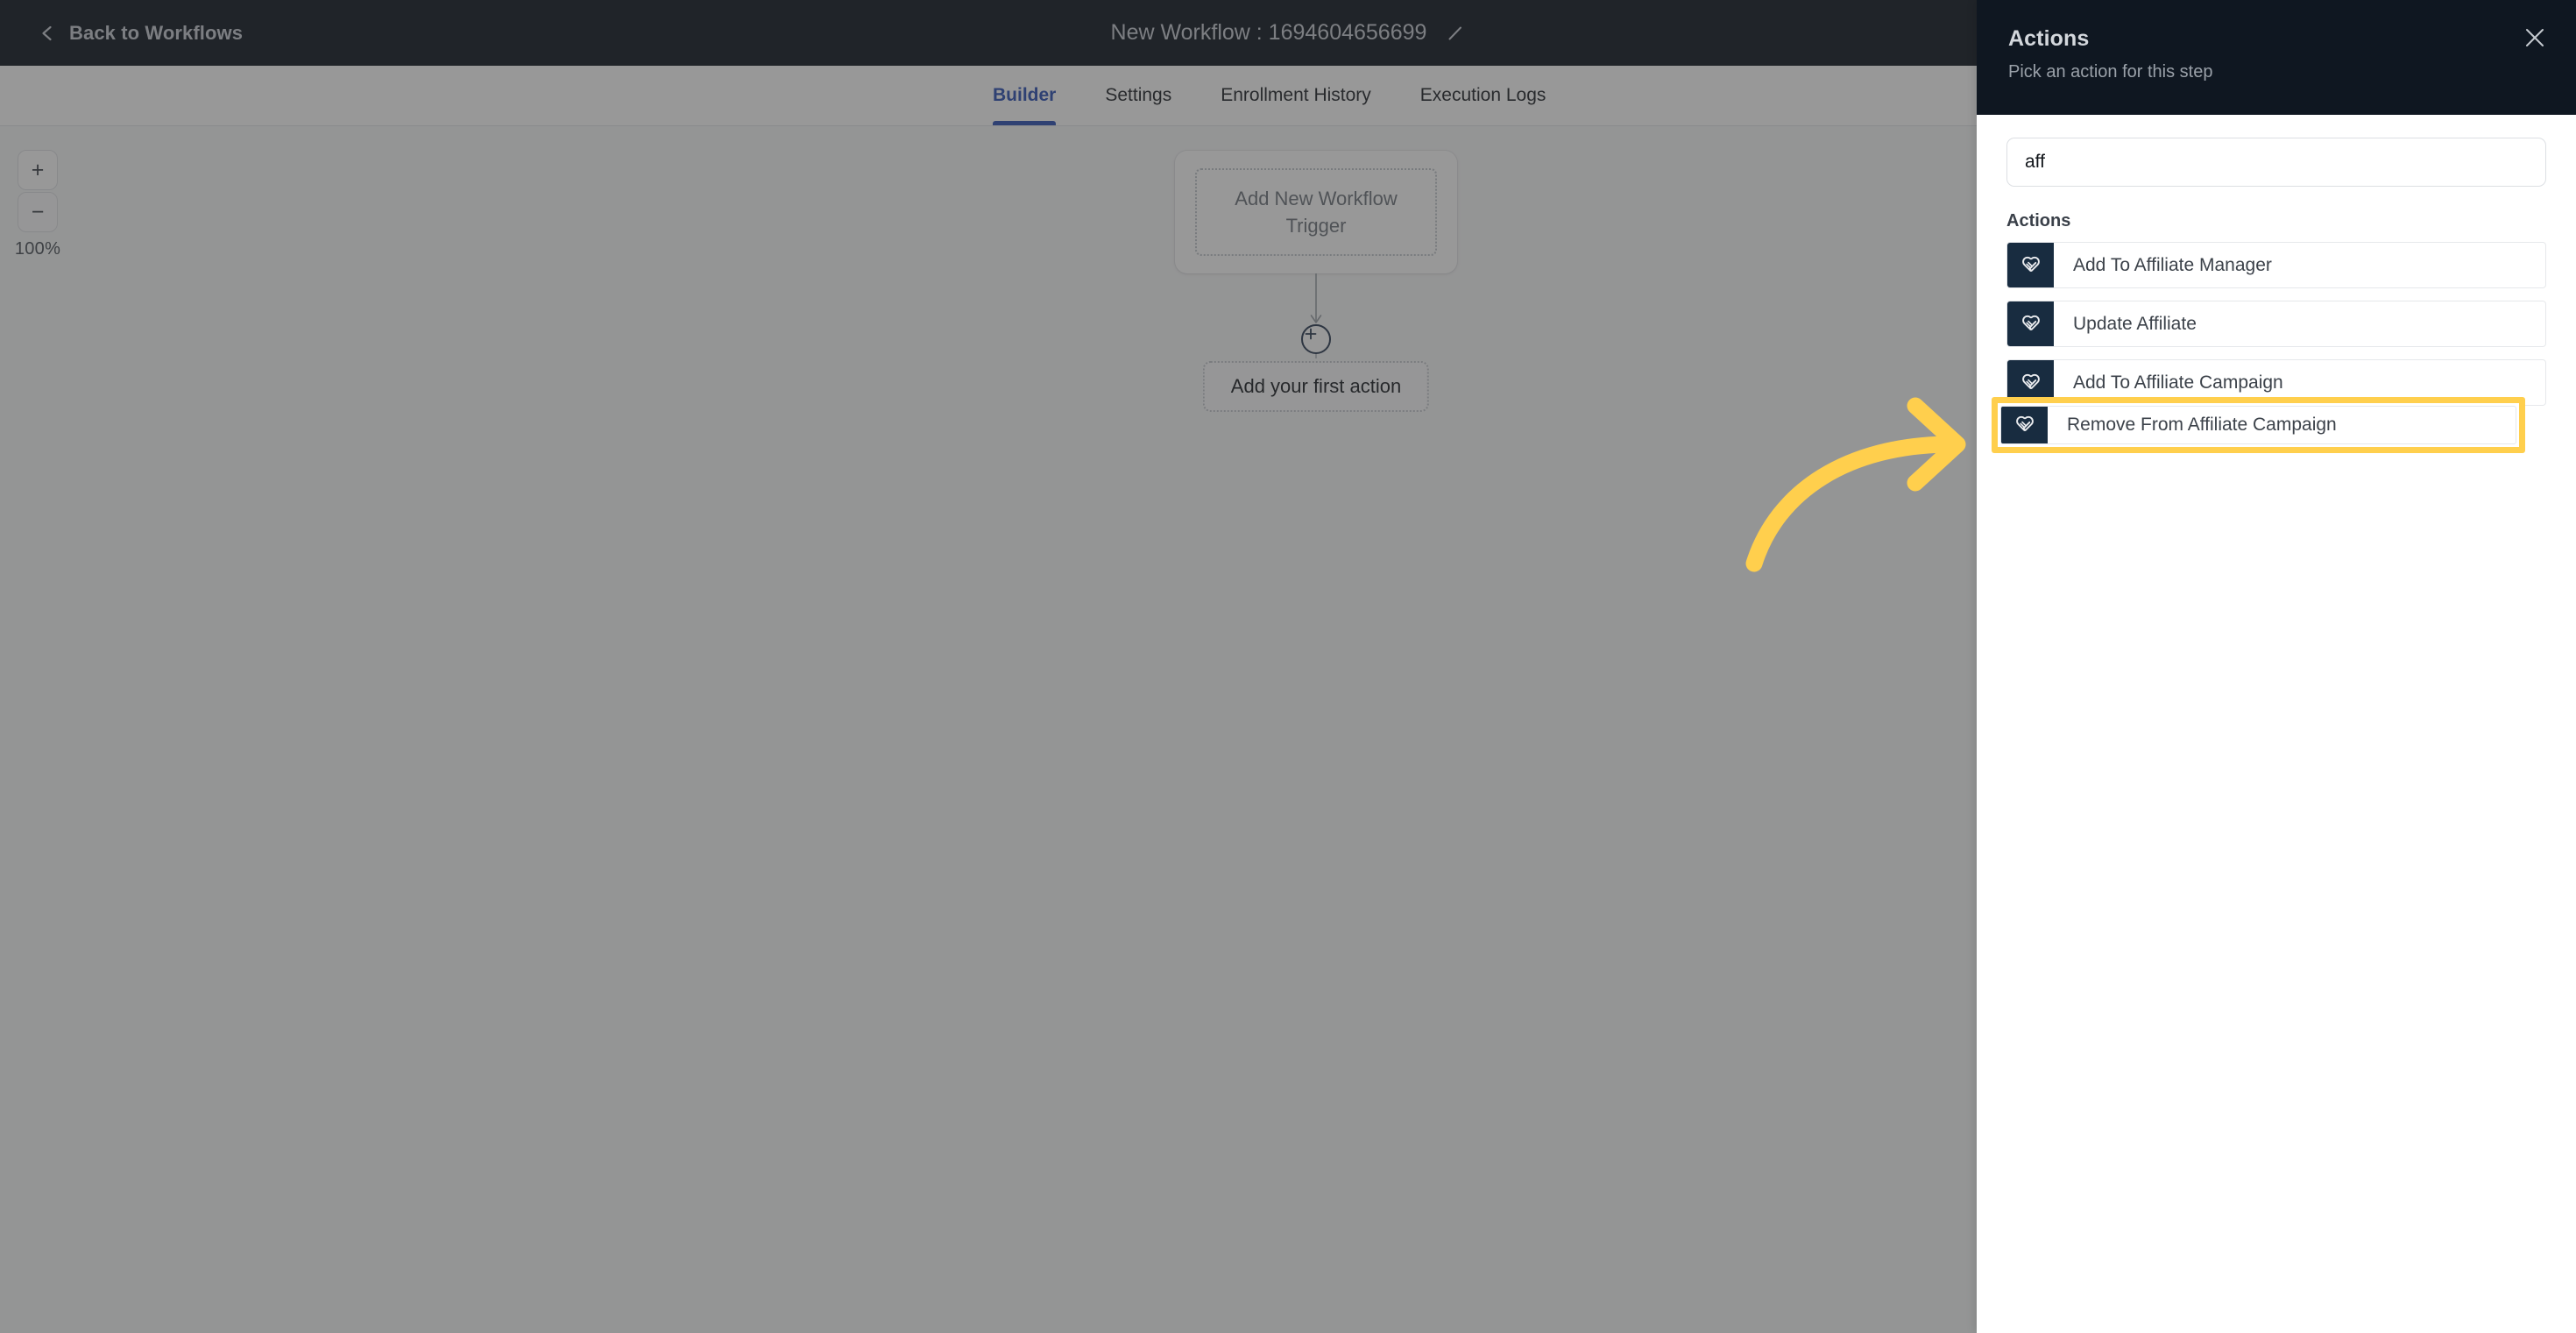  I want to click on tab-execution-logs-label: Execution Logs, so click(1482, 95).